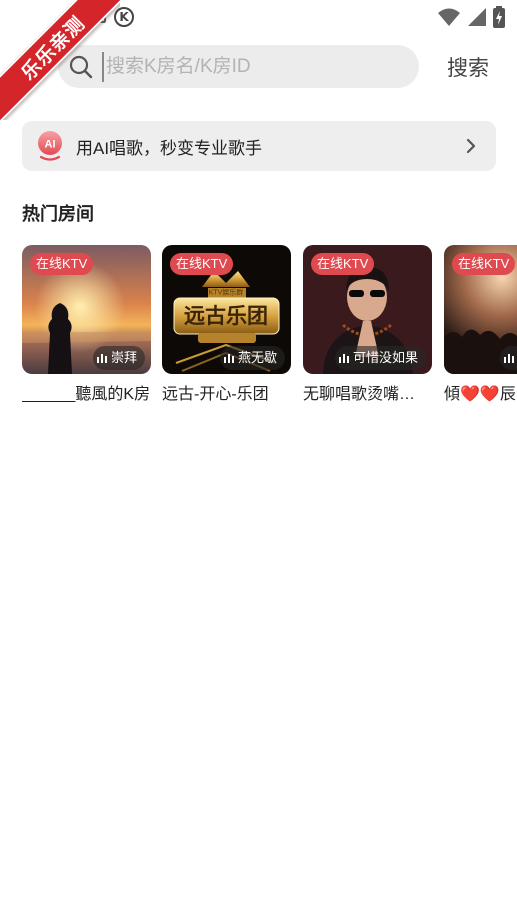  I want to click on chevron-right-icon, so click(471, 146).